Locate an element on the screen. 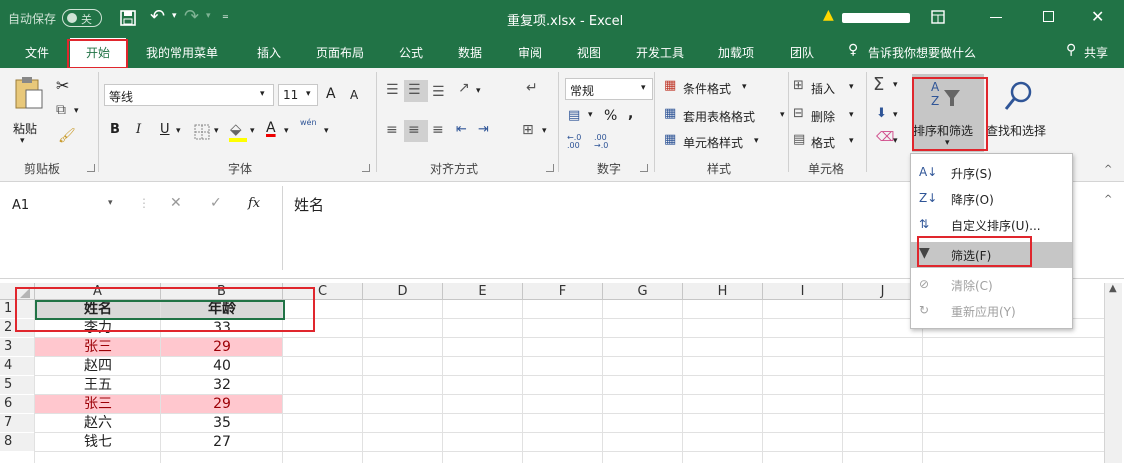 The width and height of the screenshot is (1124, 463). find-icon is located at coordinates (1019, 96).